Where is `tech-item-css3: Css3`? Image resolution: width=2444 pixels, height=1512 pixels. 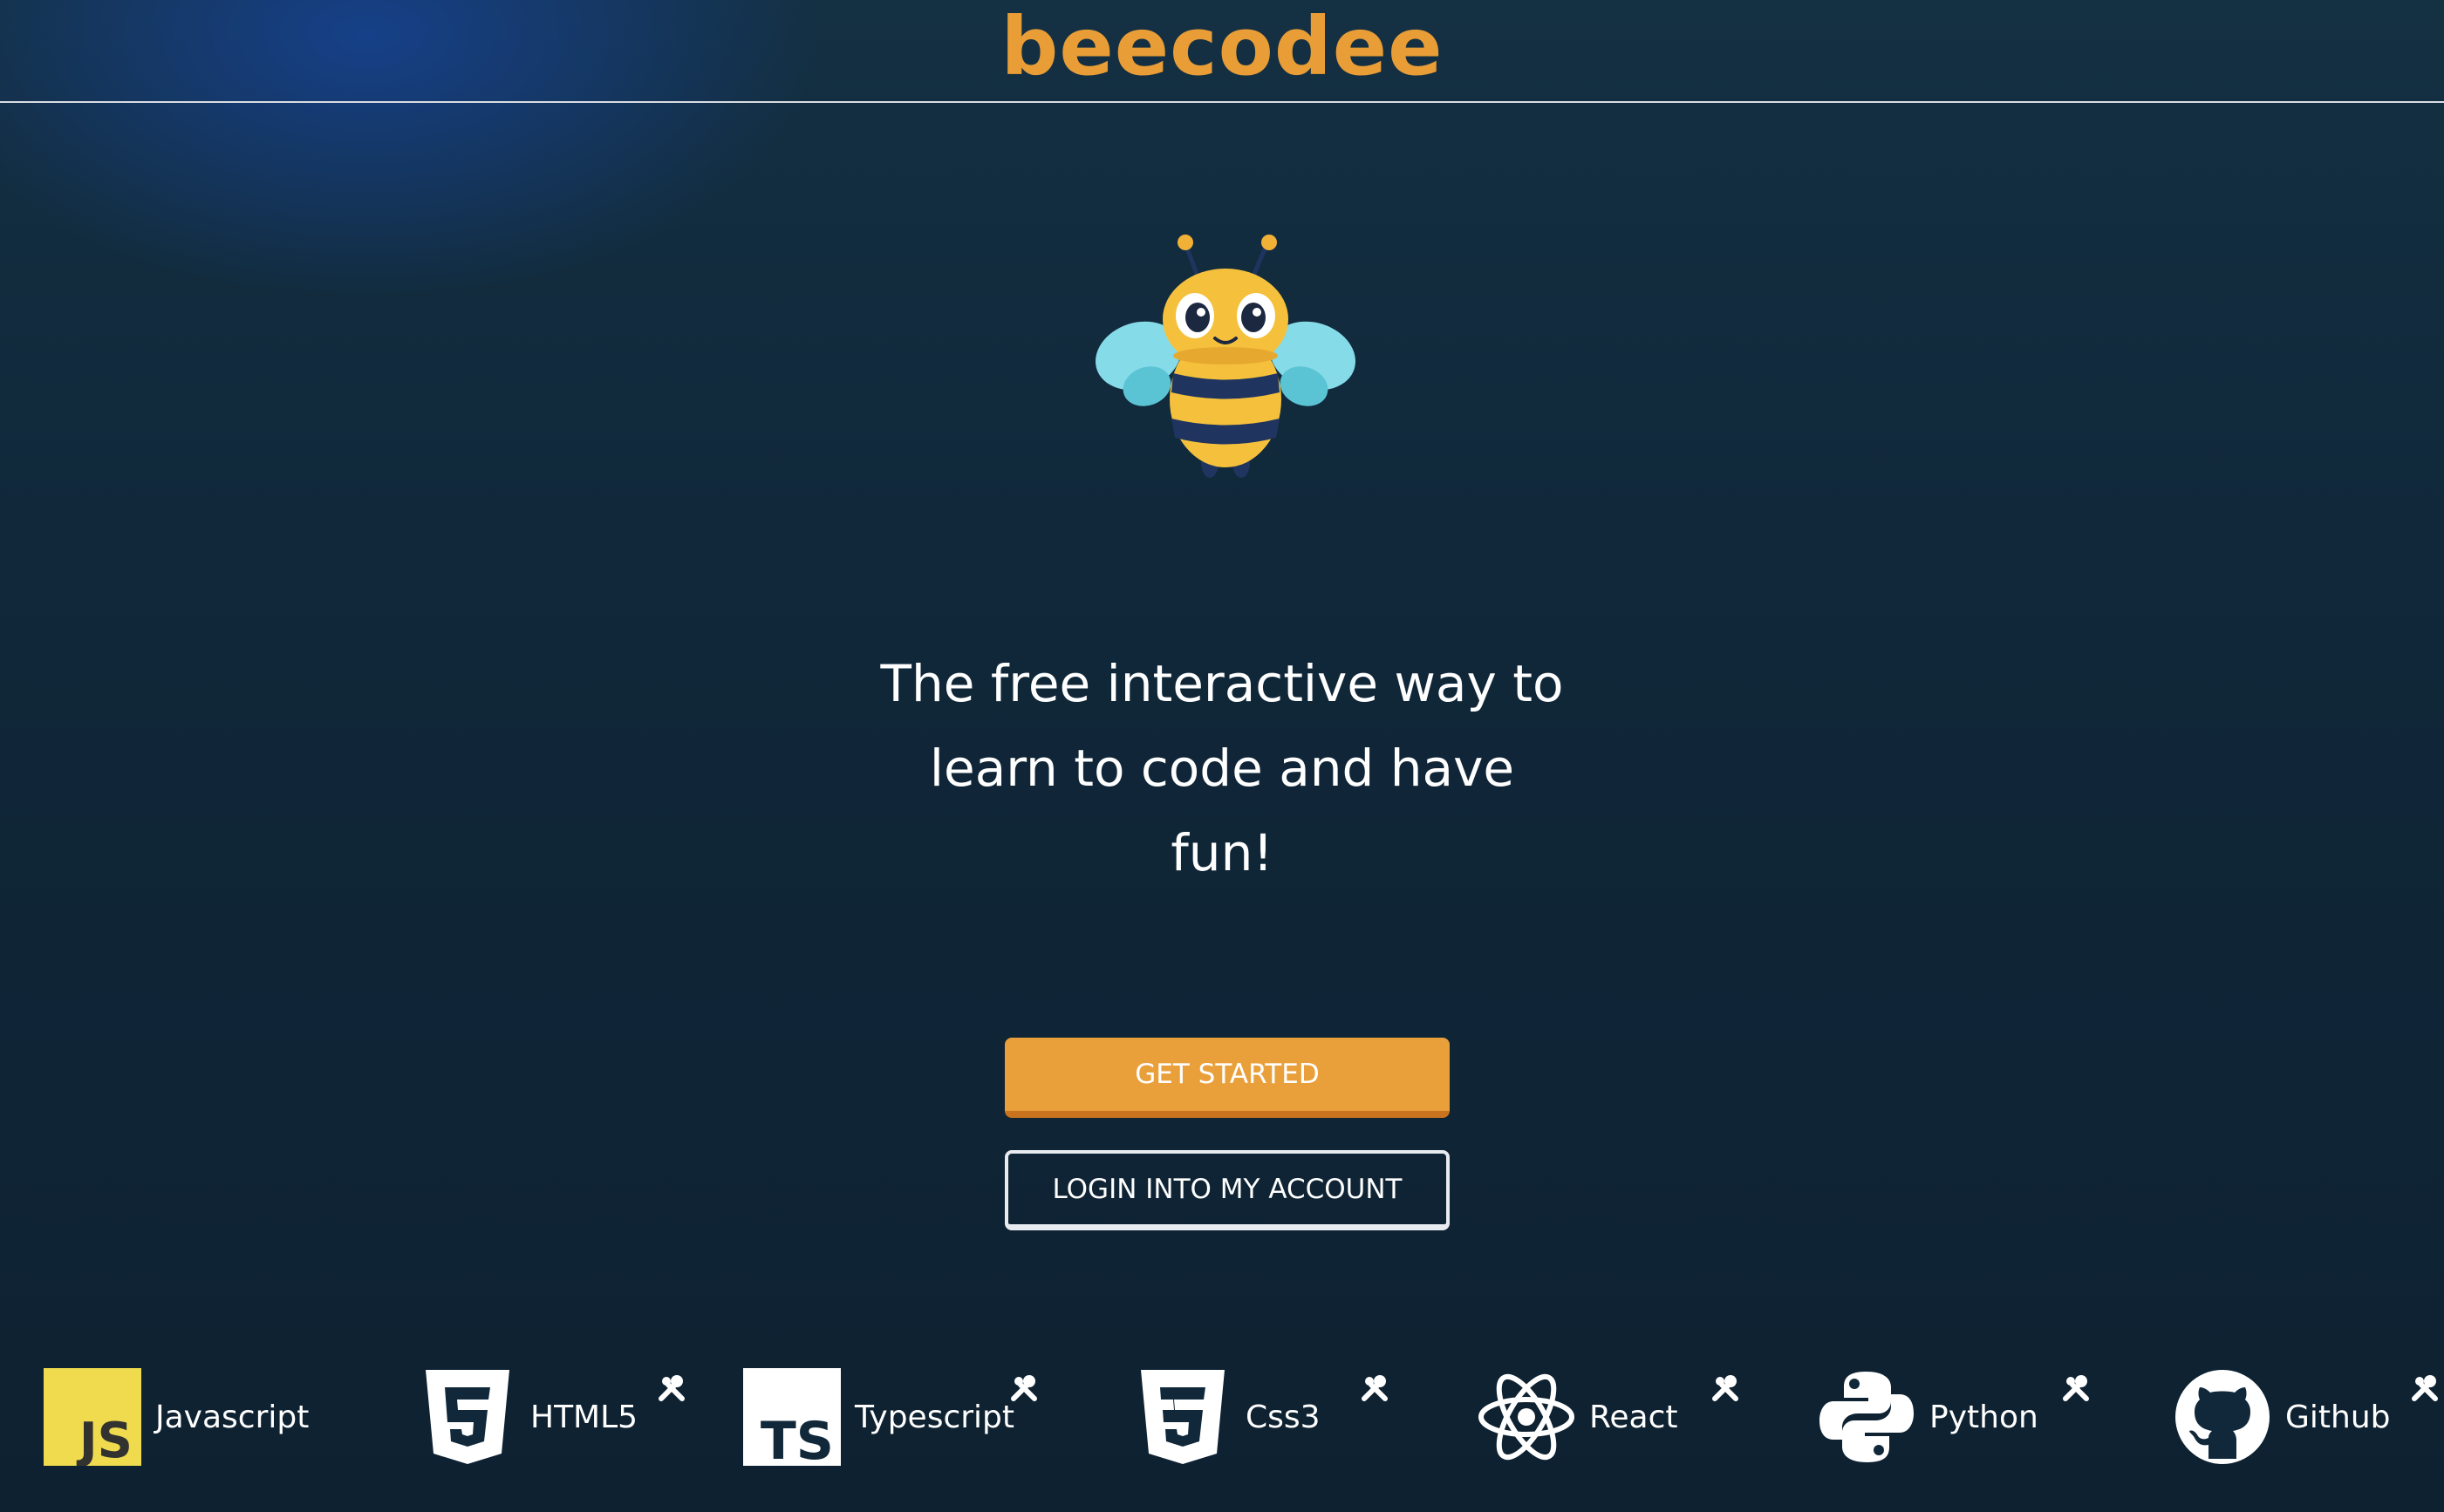
tech-item-css3: Css3 is located at coordinates (1227, 1417).